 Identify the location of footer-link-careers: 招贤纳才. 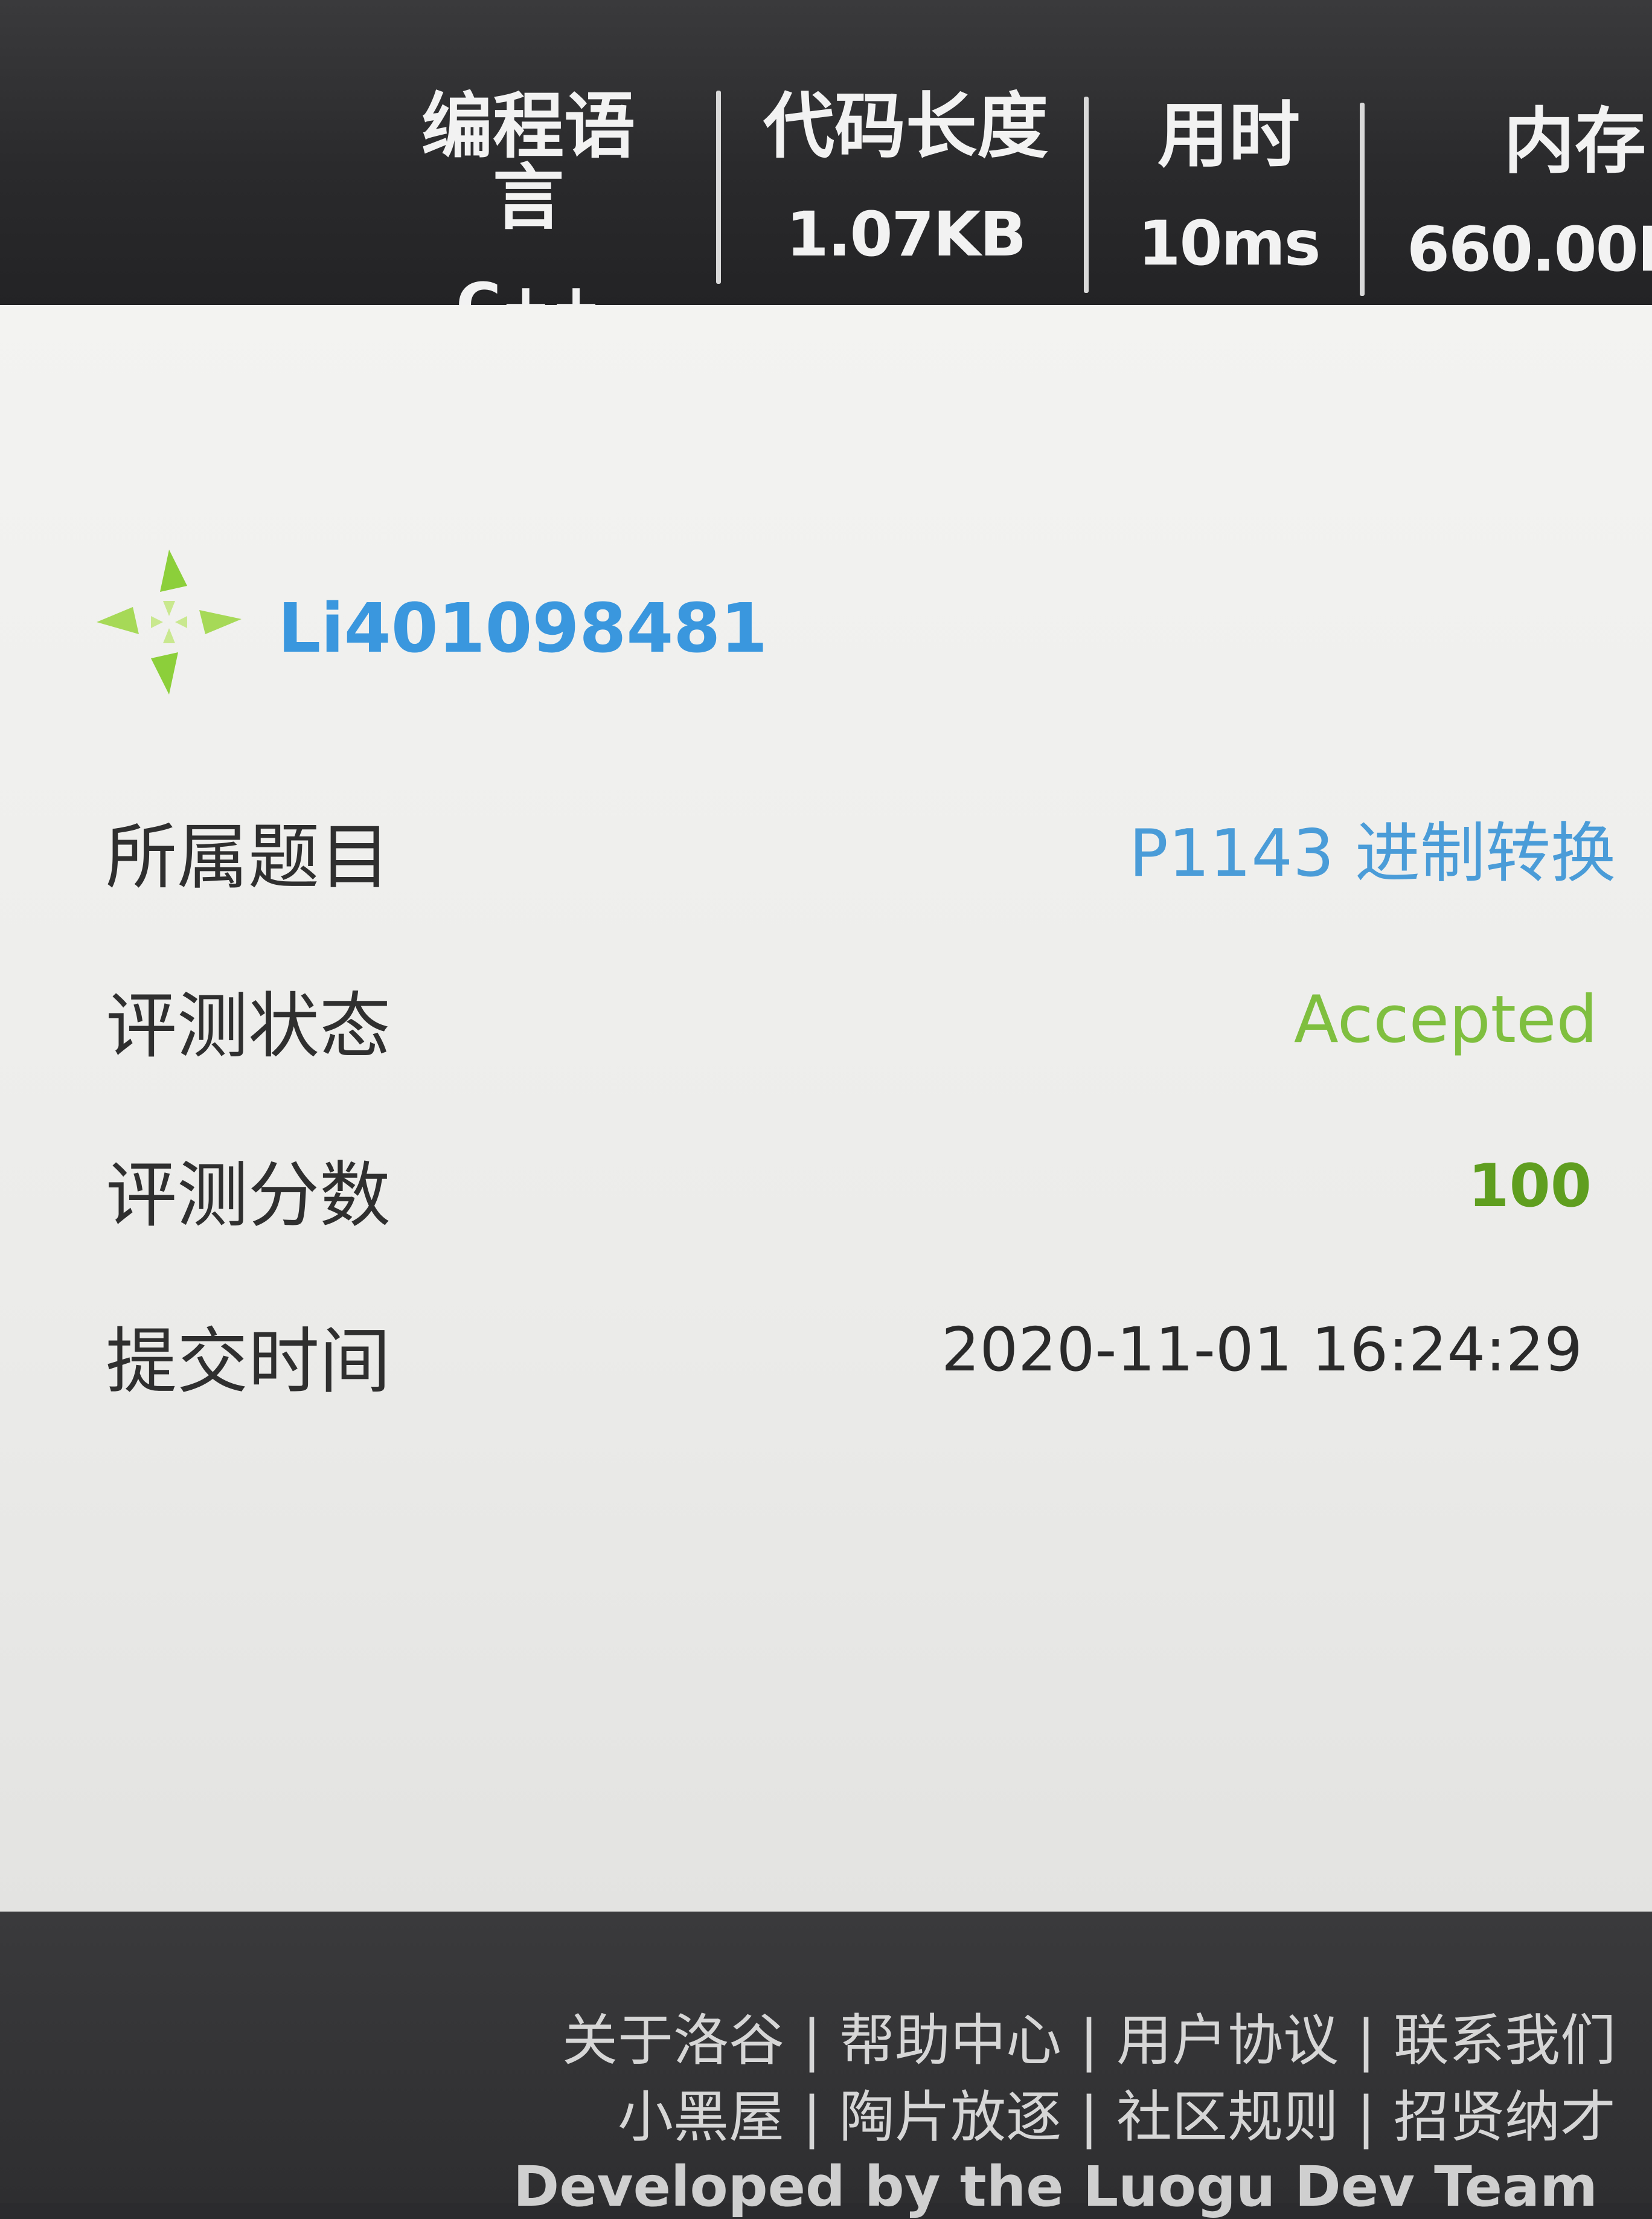
(1505, 2117).